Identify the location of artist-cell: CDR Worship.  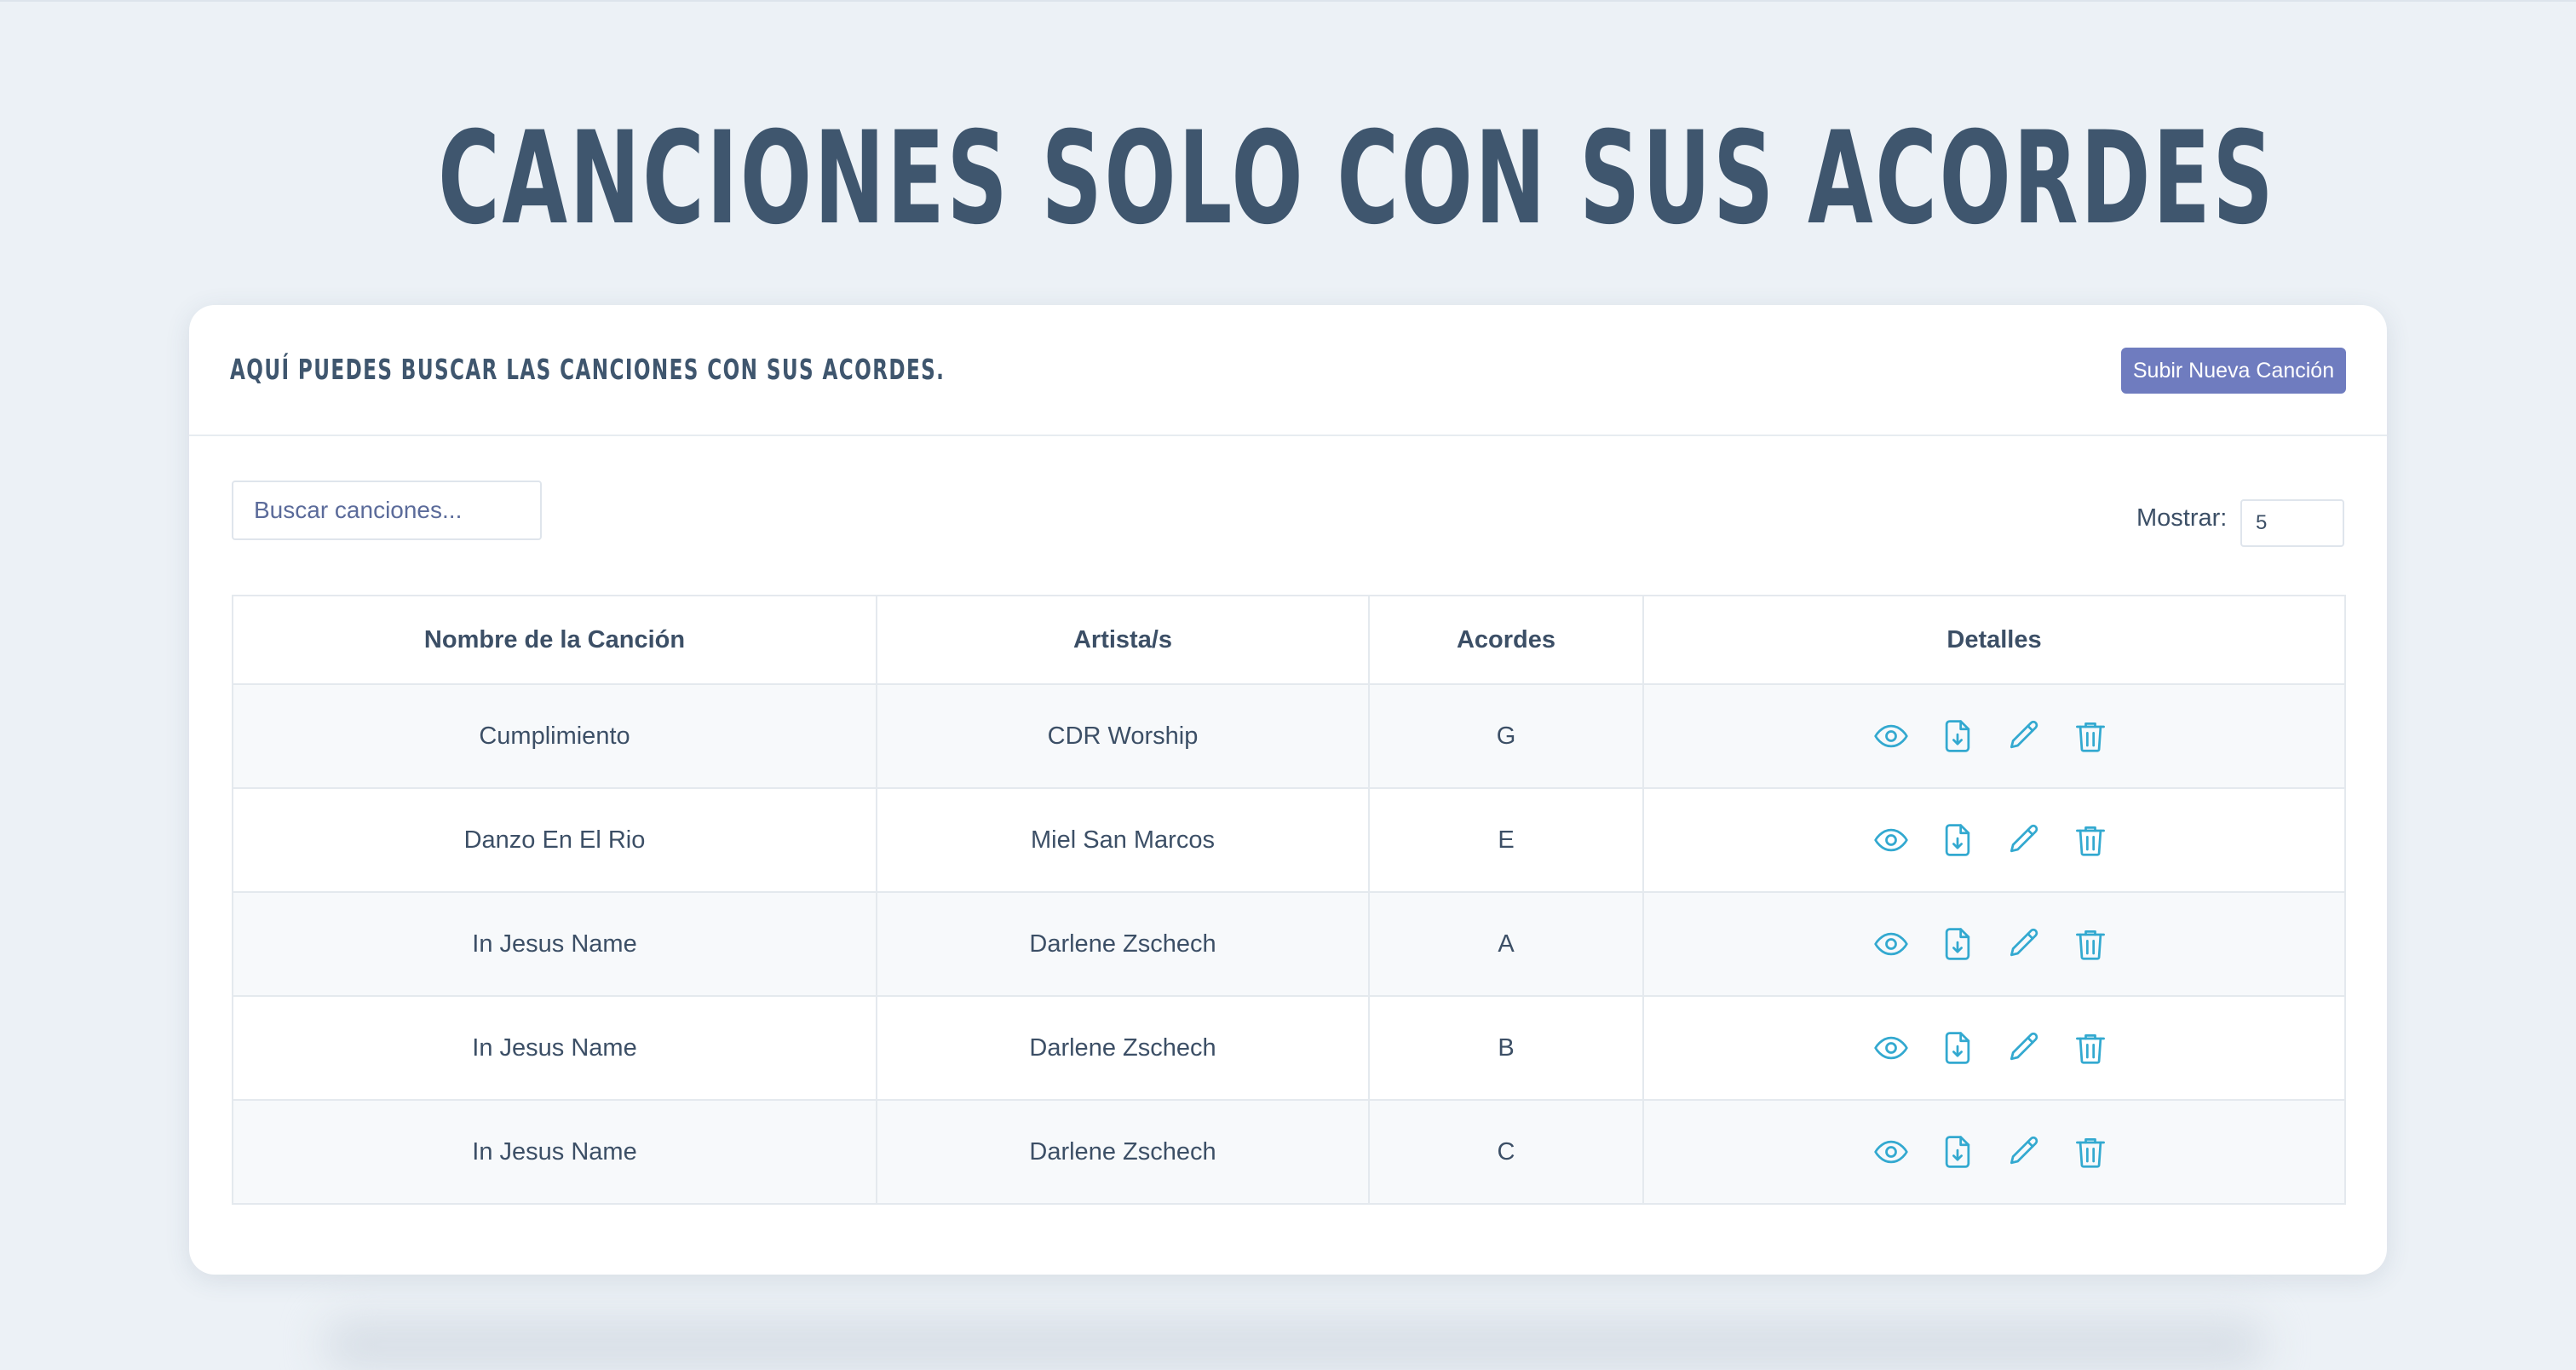
(1123, 736).